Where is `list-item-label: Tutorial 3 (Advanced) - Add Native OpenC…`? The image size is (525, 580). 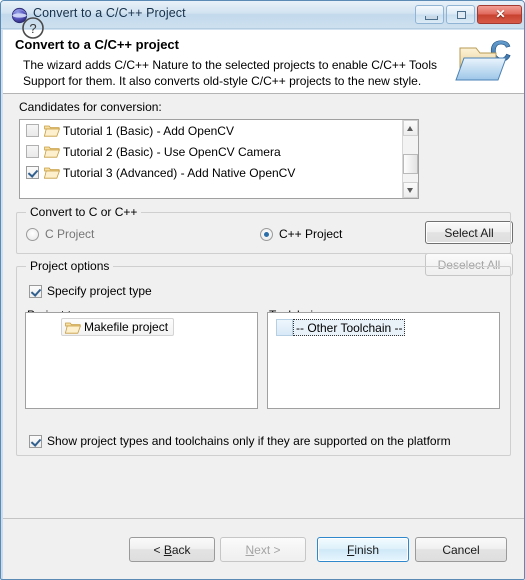
list-item-label: Tutorial 3 (Advanced) - Add Native OpenC… is located at coordinates (179, 172).